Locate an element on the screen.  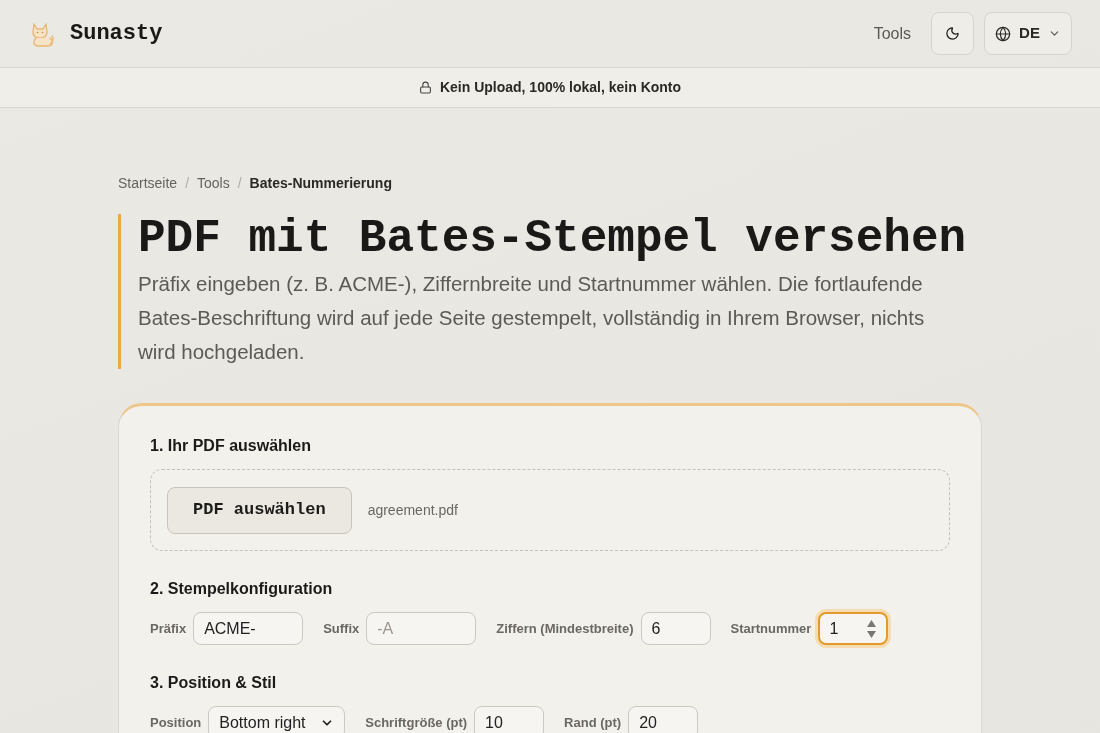
page-title: PDF mit Bates-Stempel versehen is located at coordinates (553, 239).